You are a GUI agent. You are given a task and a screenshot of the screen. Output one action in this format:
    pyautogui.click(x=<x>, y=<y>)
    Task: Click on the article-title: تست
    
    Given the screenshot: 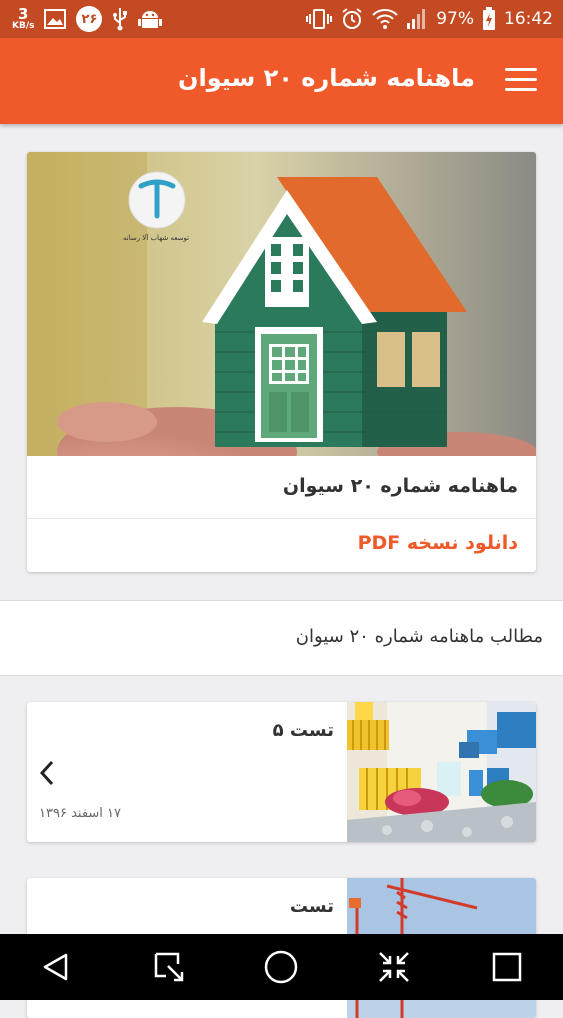 What is the action you would take?
    pyautogui.click(x=311, y=906)
    